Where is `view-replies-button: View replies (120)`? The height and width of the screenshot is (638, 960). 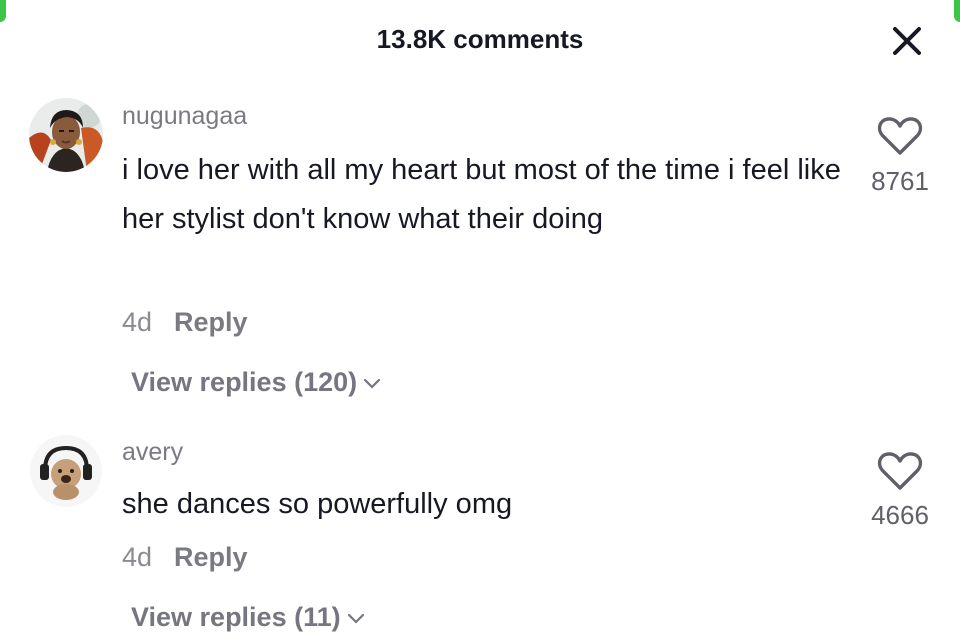 view-replies-button: View replies (120) is located at coordinates (256, 382).